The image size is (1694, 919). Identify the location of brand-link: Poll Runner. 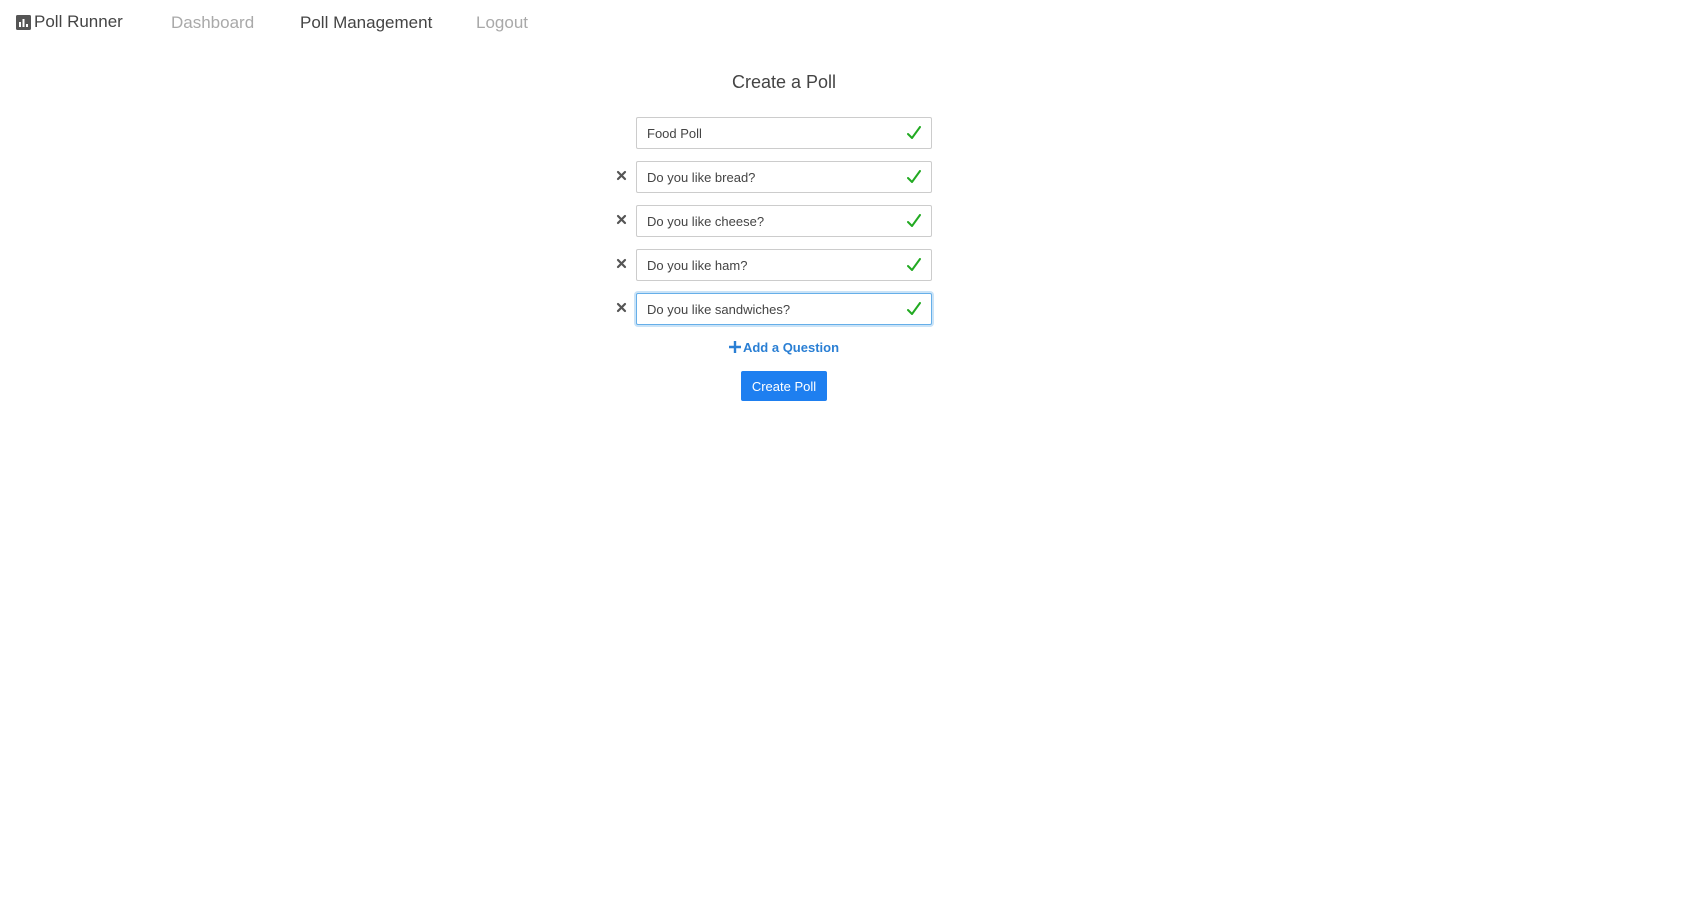
(69, 22).